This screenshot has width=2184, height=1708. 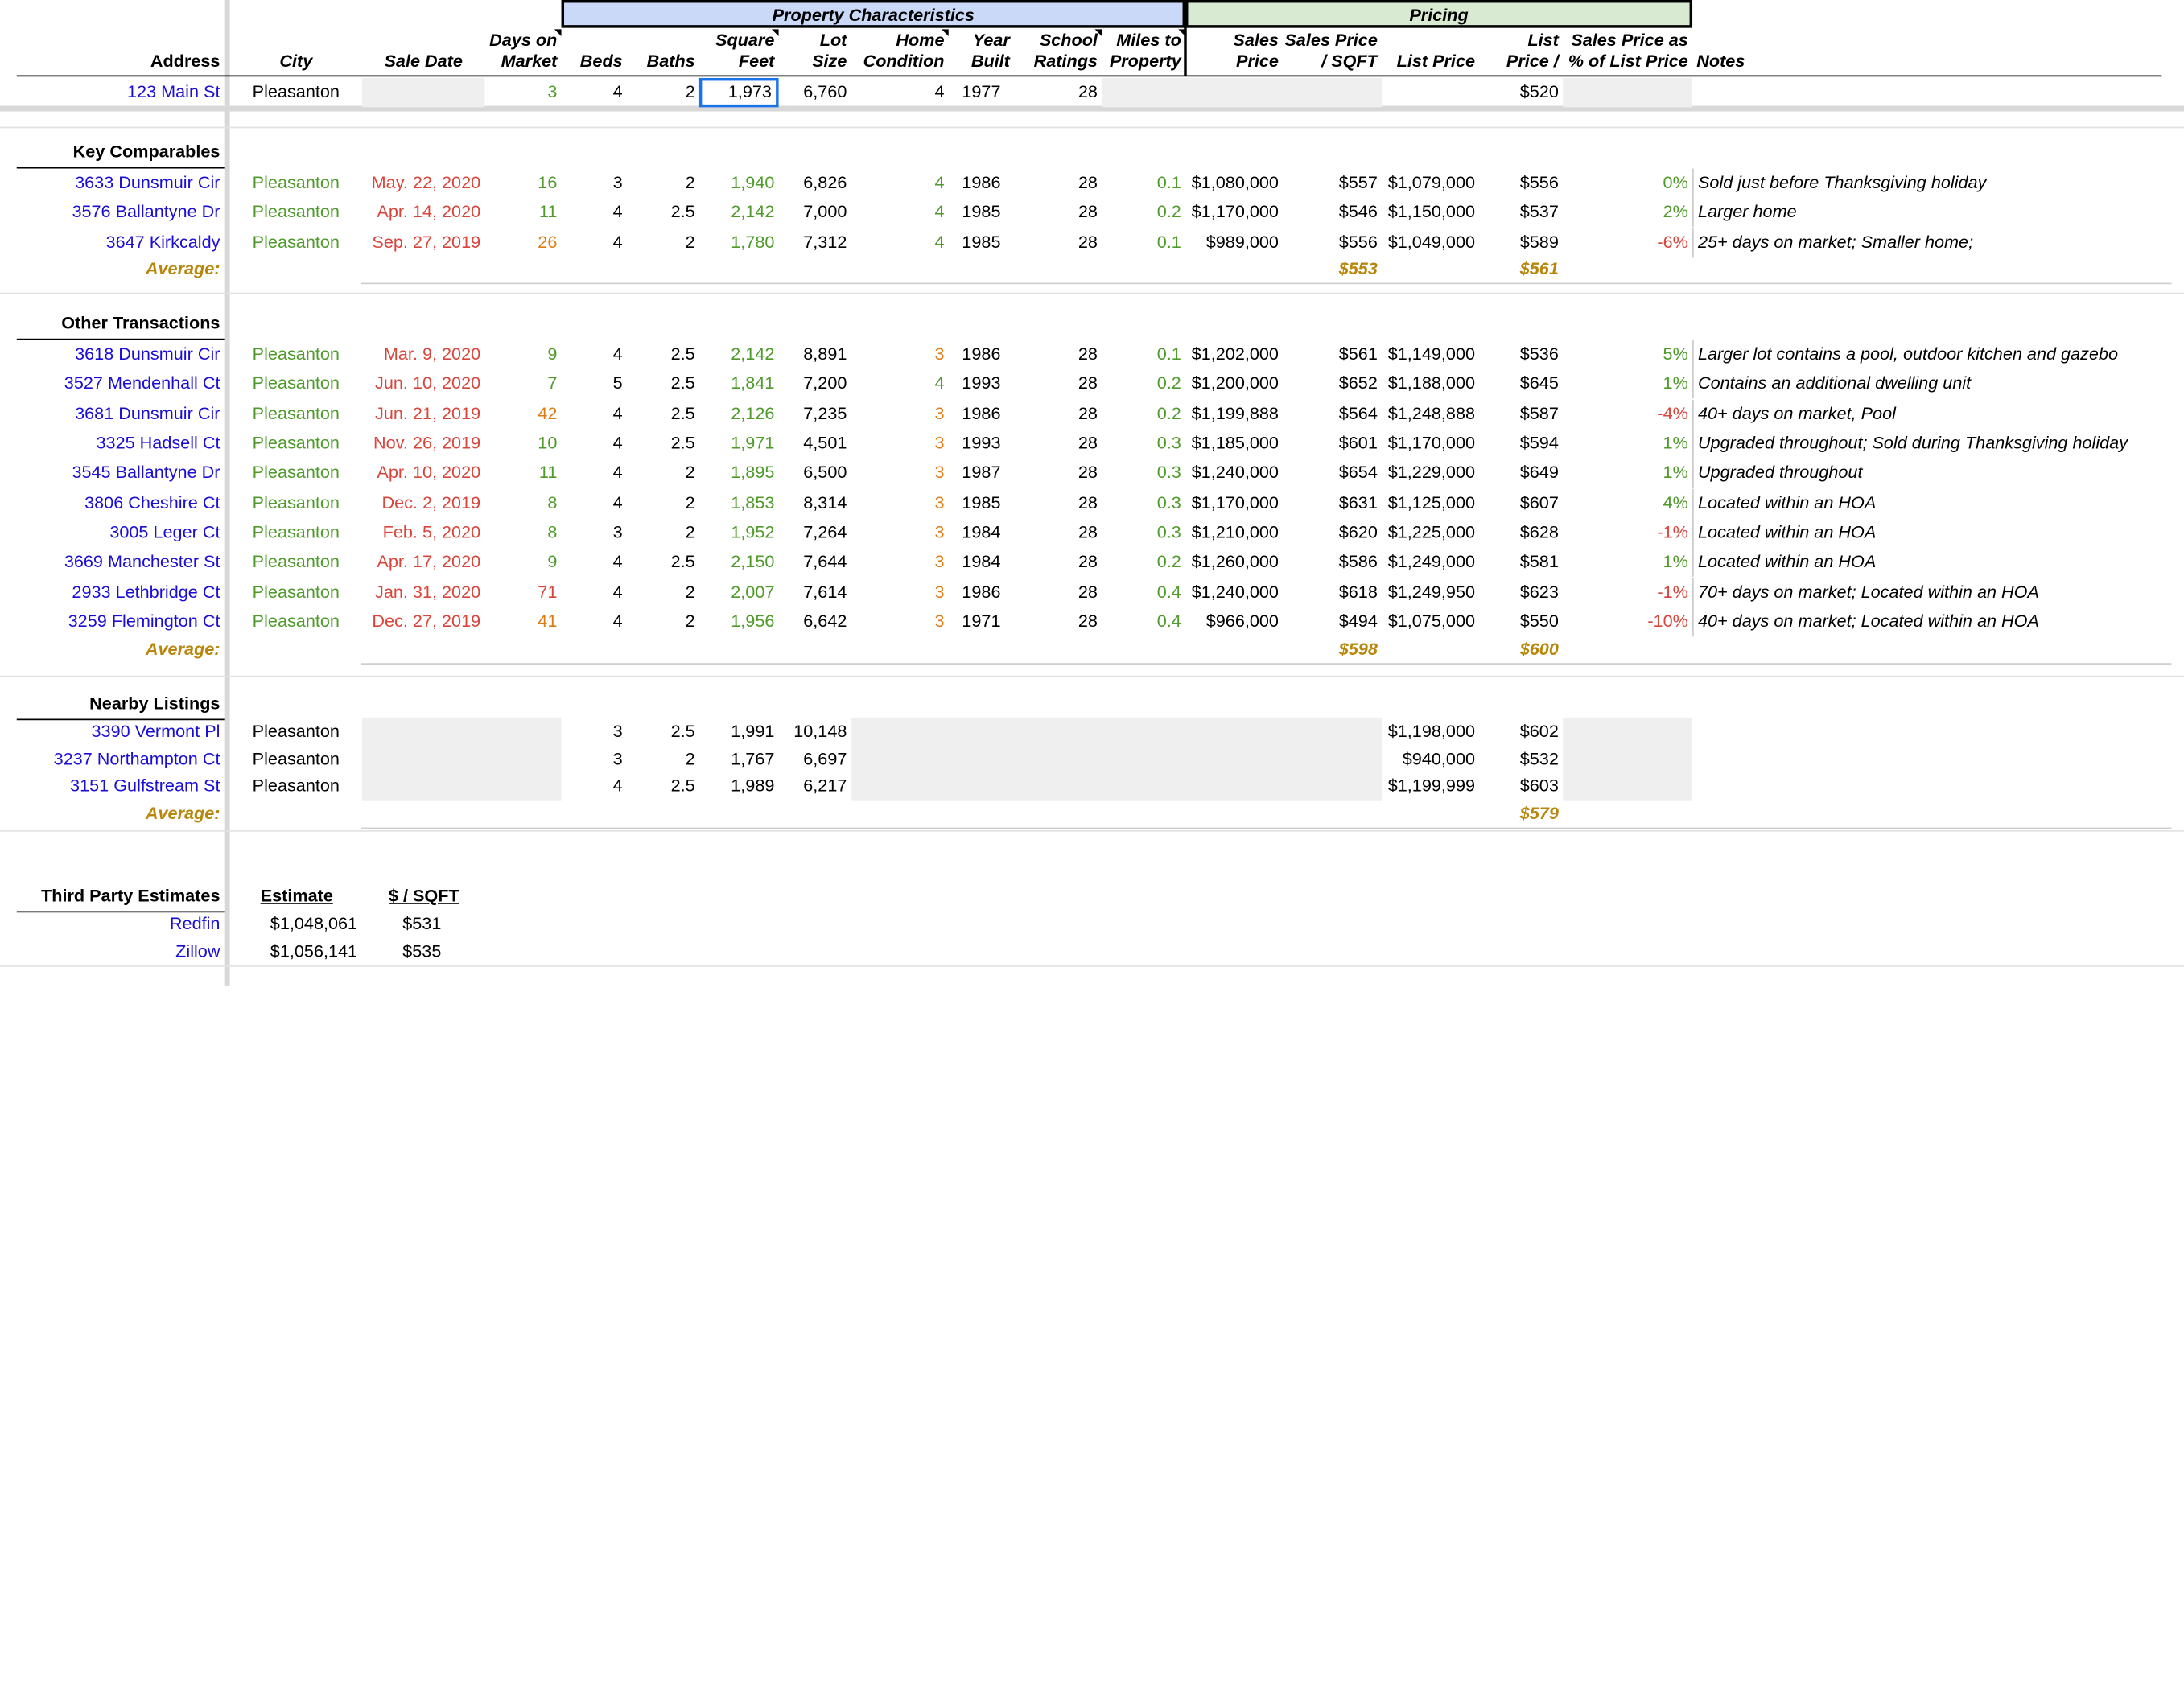 I want to click on subject-address-link: 123 Main St, so click(x=121, y=92).